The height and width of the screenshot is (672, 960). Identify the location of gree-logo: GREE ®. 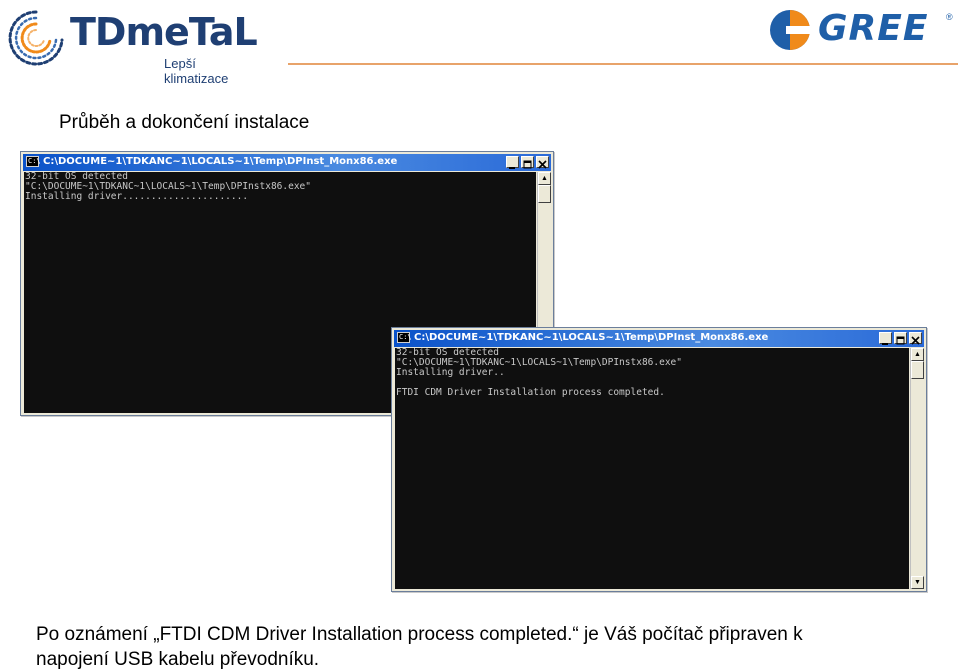
(863, 30).